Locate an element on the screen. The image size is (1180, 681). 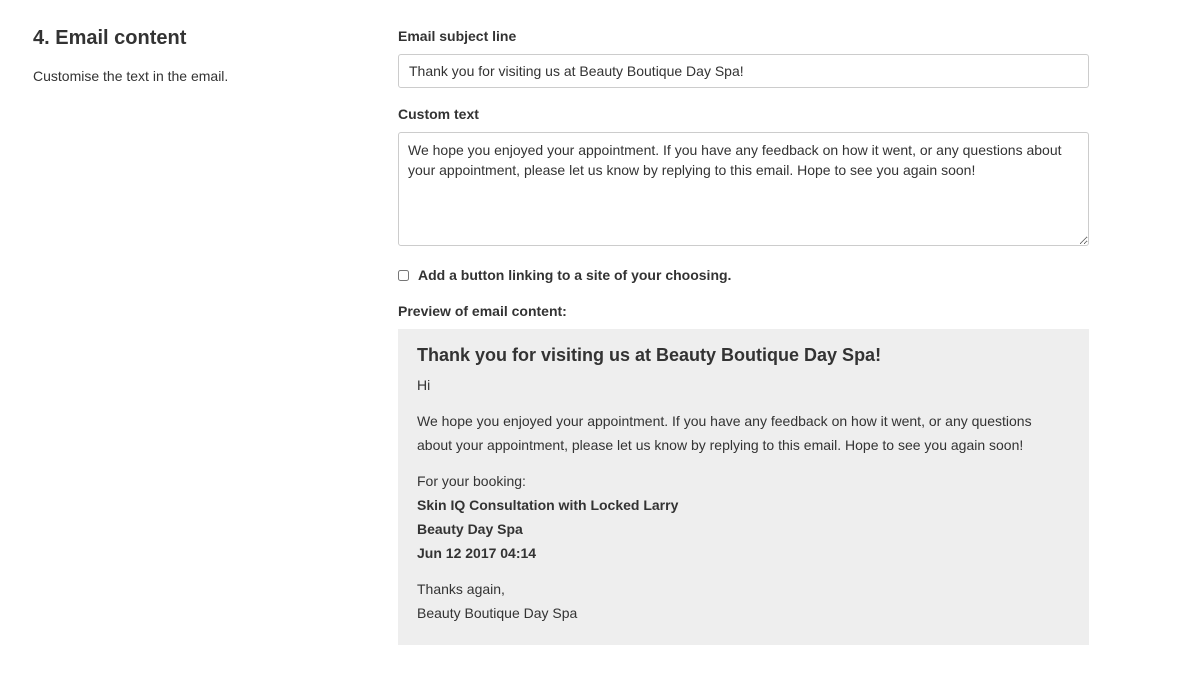
preview-label: Preview of email content: is located at coordinates (482, 311).